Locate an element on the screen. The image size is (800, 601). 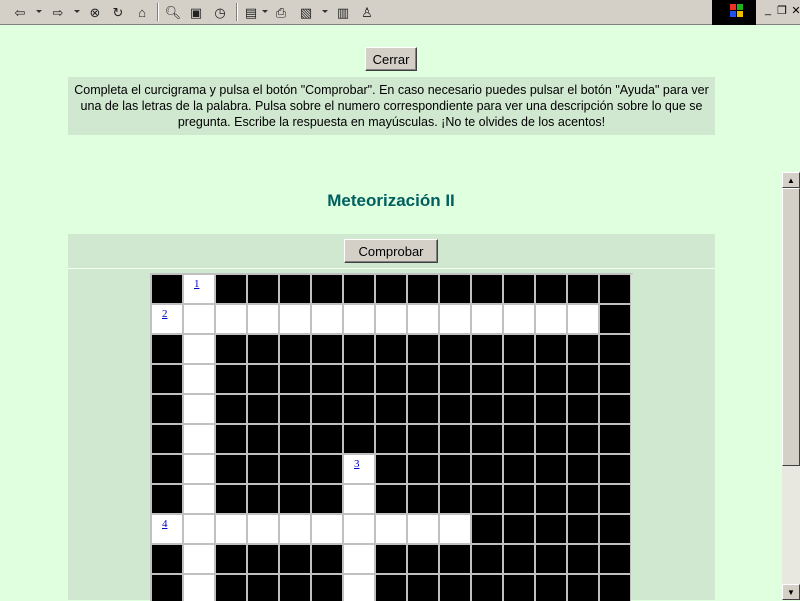
clue-number-link: 4 is located at coordinates (165, 524).